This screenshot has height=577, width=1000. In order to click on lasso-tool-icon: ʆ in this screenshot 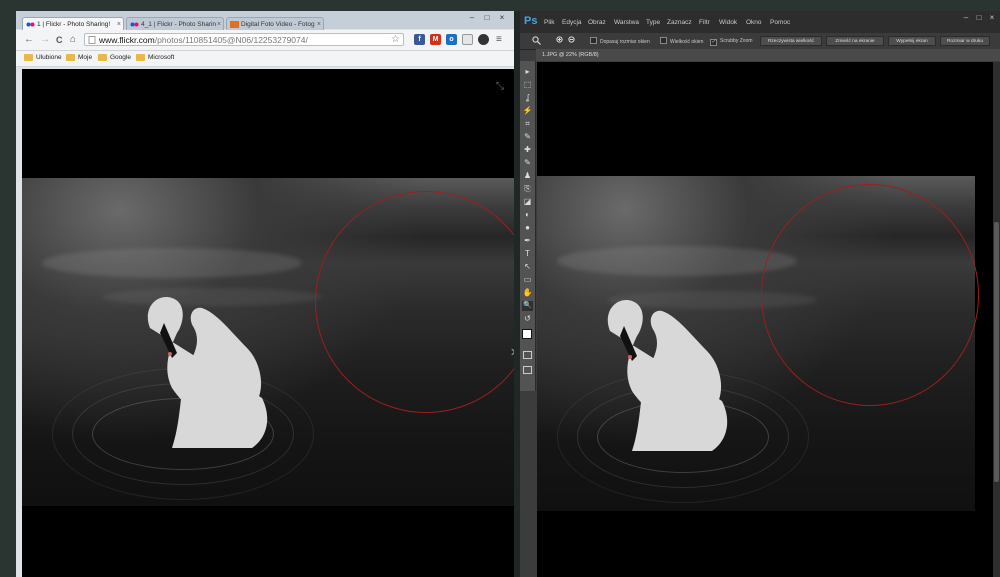, I will do `click(527, 98)`.